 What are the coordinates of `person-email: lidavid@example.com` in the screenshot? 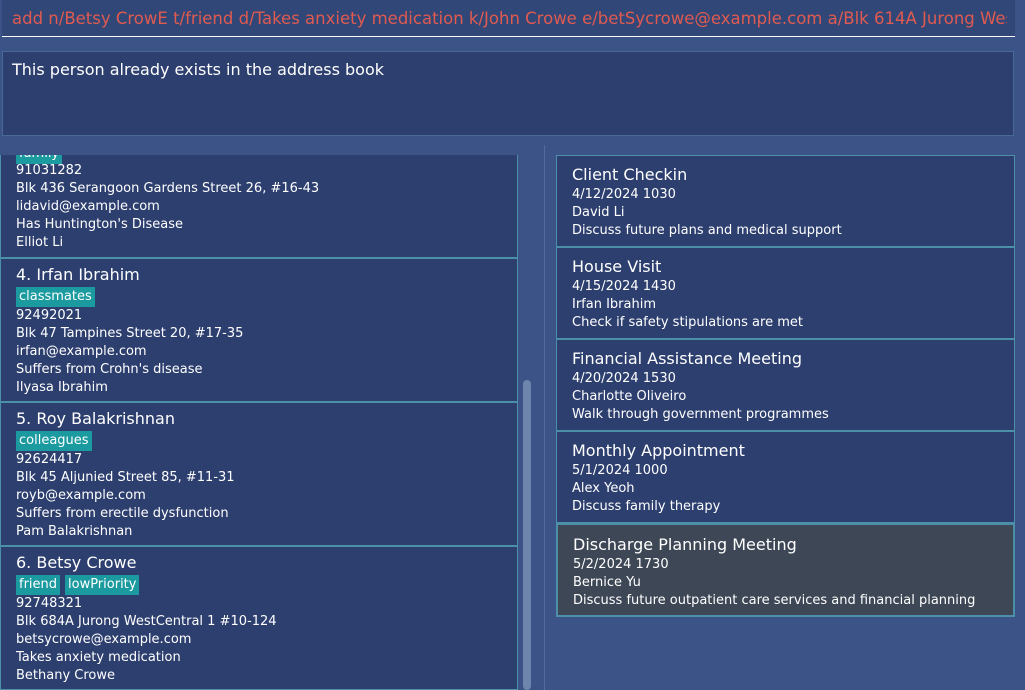 It's located at (88, 206).